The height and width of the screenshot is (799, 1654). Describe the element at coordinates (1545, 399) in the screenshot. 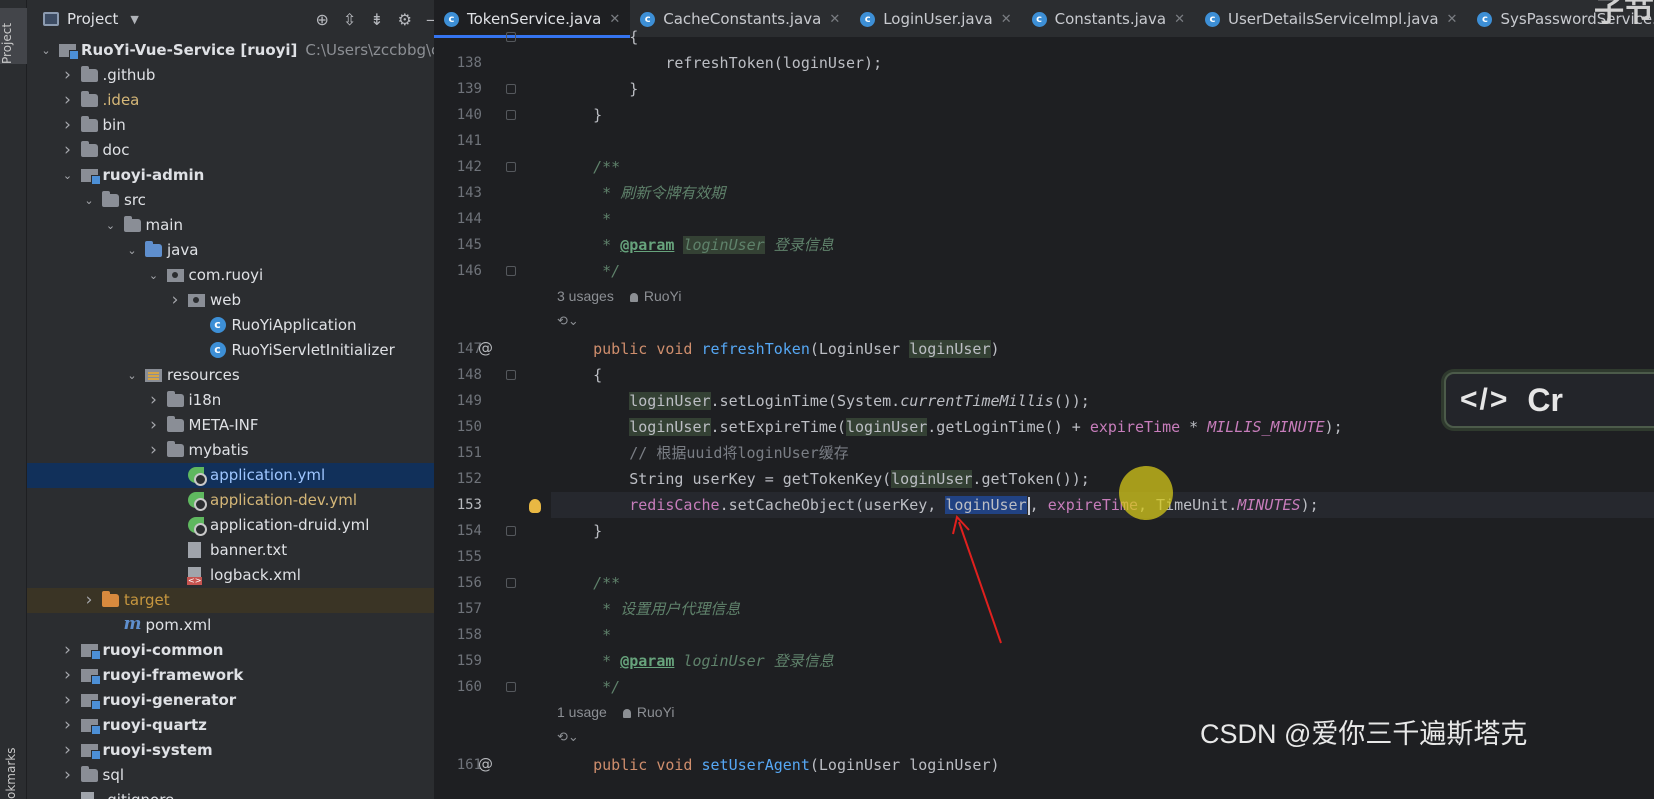

I see `code-badge-text: Cr` at that location.